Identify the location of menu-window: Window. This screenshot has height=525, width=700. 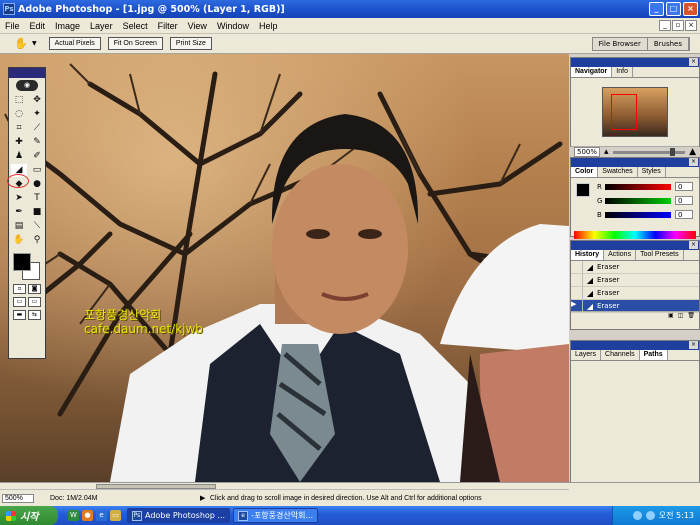
(233, 26).